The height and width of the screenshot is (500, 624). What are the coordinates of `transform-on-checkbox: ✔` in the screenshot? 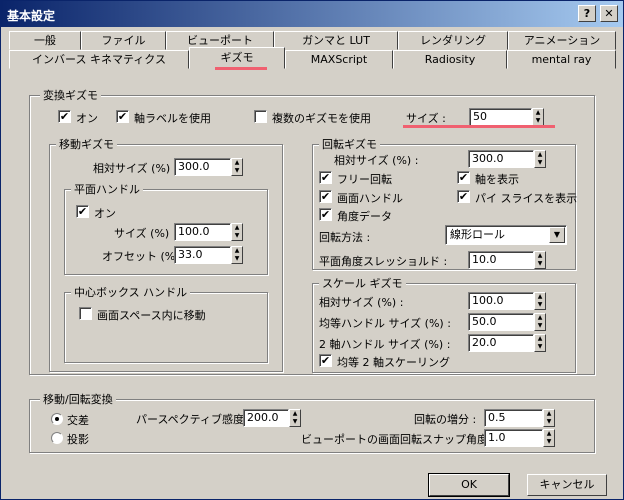 It's located at (64, 116).